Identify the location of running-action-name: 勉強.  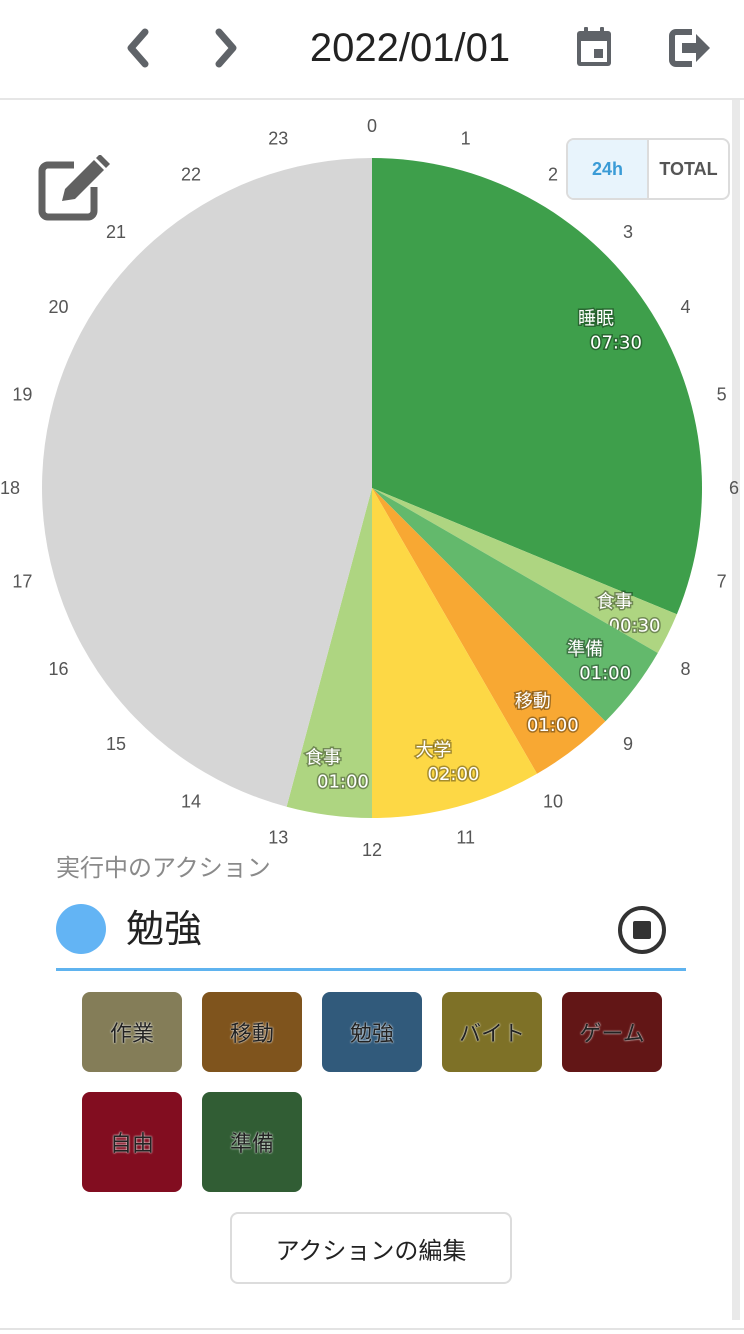
(164, 929).